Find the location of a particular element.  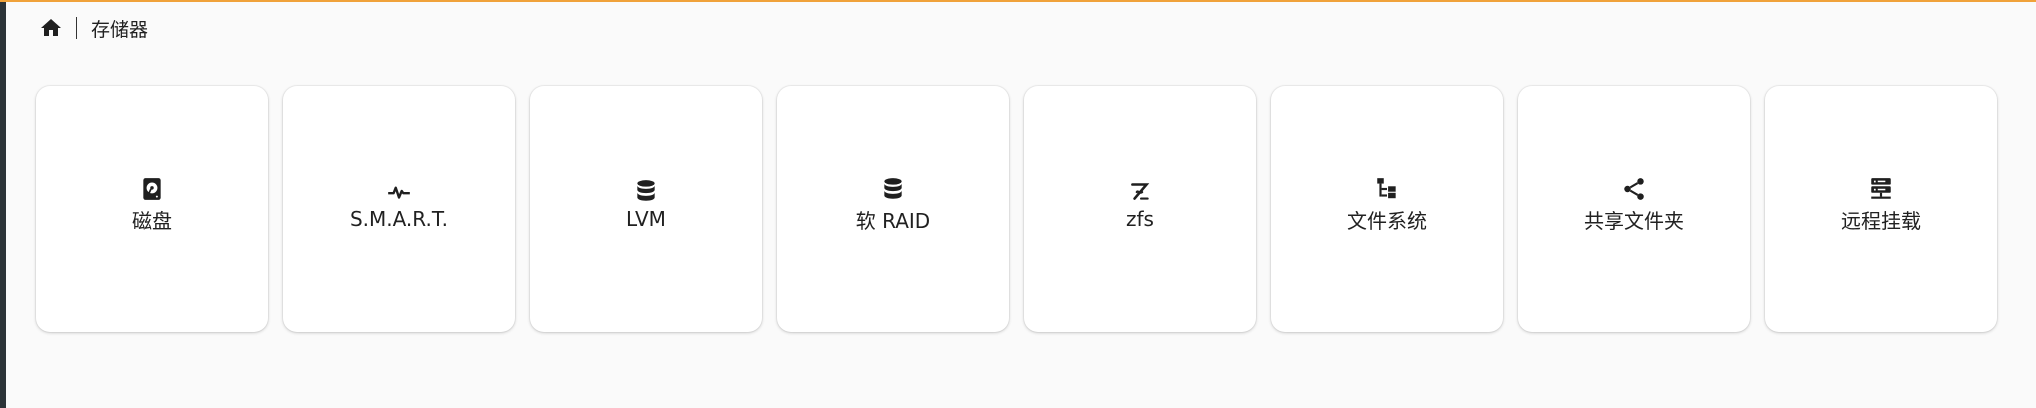

breadcrumb-separator is located at coordinates (76, 28).